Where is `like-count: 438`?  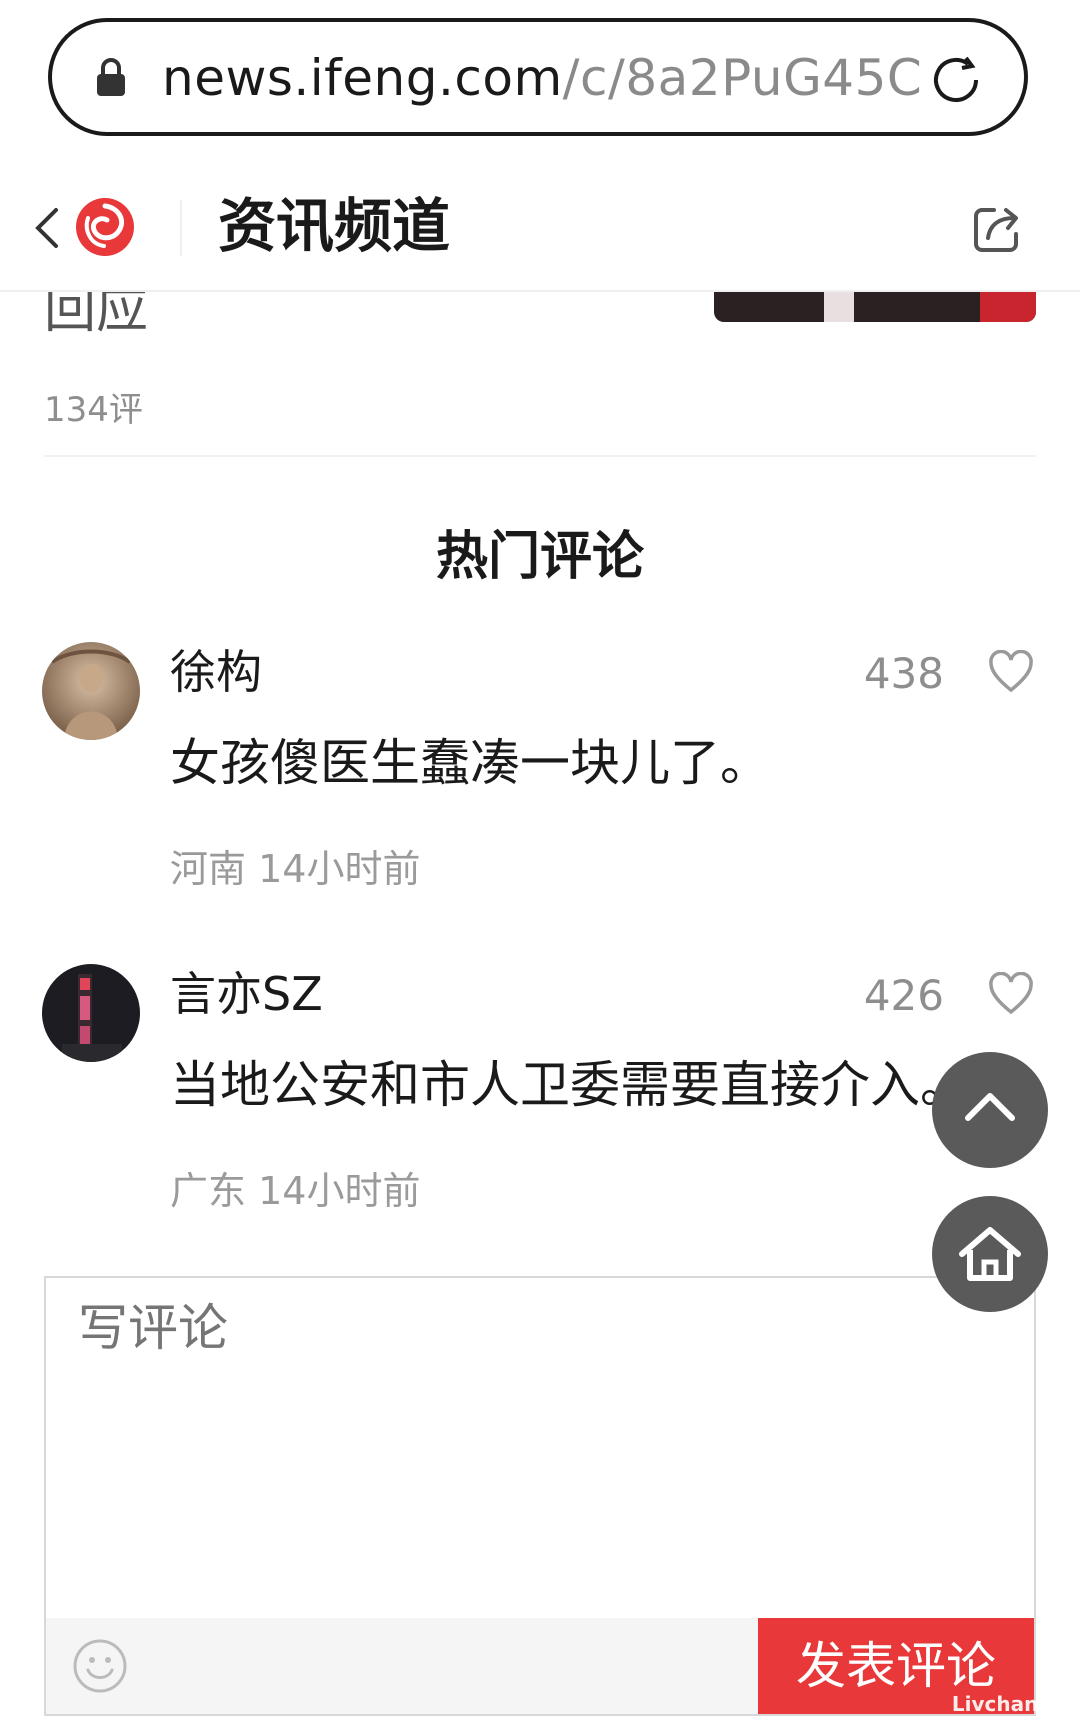
like-count: 438 is located at coordinates (903, 673).